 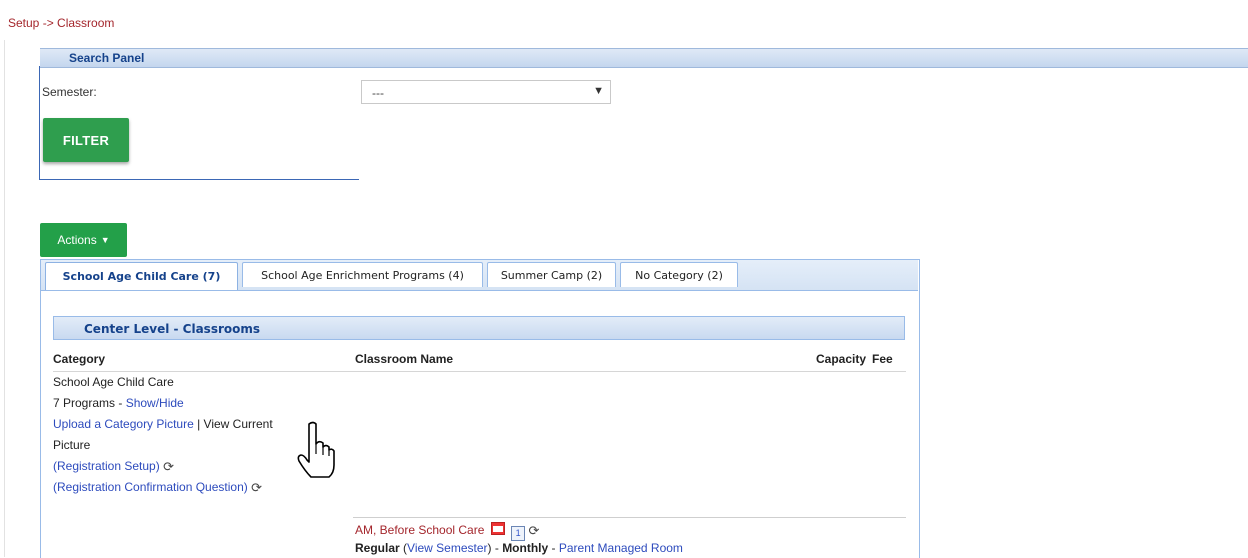 What do you see at coordinates (644, 58) in the screenshot?
I see `search-panel-header: Search Panel` at bounding box center [644, 58].